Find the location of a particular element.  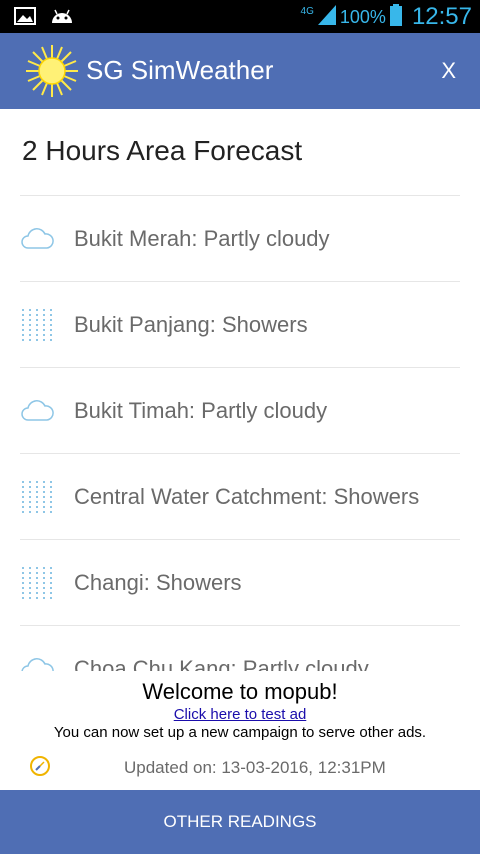

app-title: SG SimWeather is located at coordinates (180, 70).